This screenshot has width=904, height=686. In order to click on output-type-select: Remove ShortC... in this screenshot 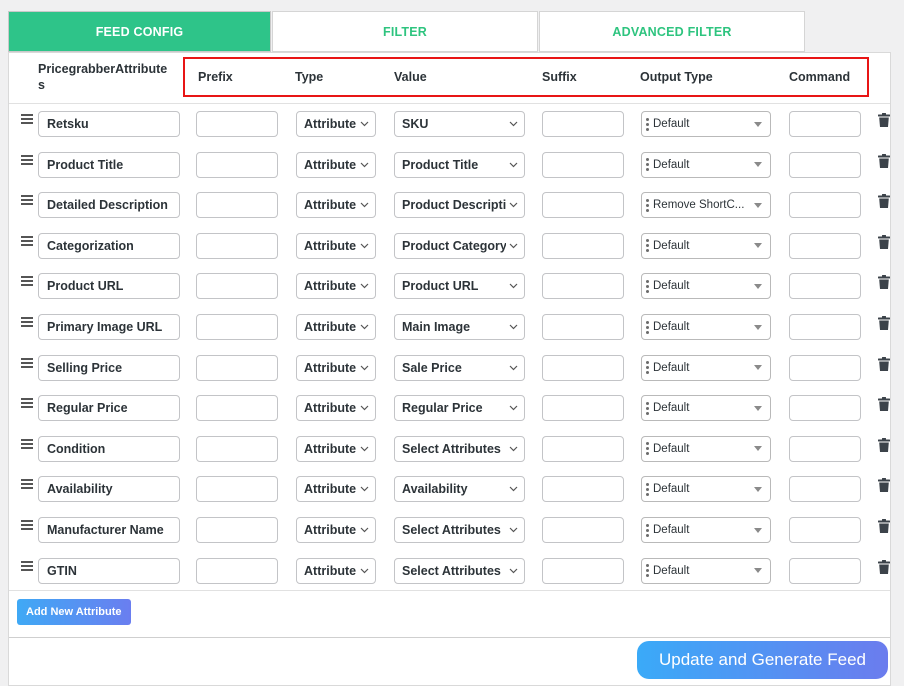, I will do `click(706, 205)`.